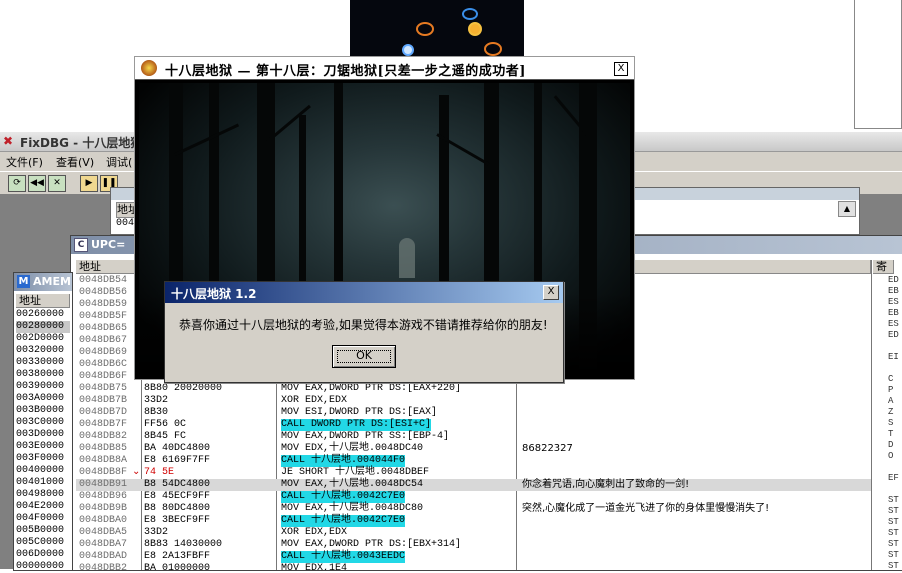  I want to click on register-label: ES, so click(893, 324).